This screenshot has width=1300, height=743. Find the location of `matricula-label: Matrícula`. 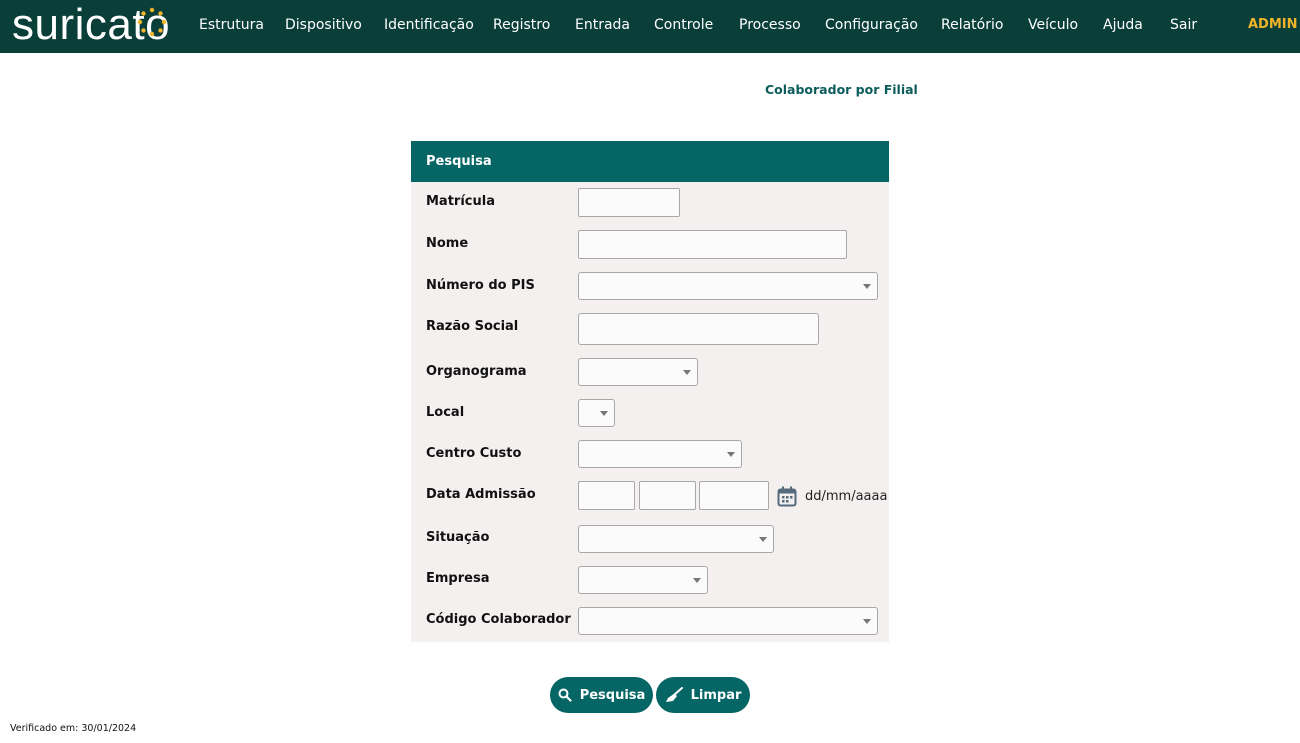

matricula-label: Matrícula is located at coordinates (460, 201).